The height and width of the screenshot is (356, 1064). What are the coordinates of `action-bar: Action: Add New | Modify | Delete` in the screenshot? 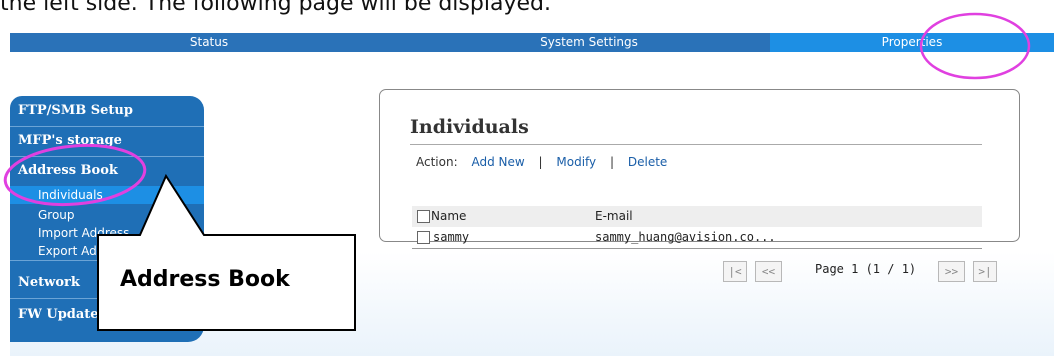 It's located at (541, 162).